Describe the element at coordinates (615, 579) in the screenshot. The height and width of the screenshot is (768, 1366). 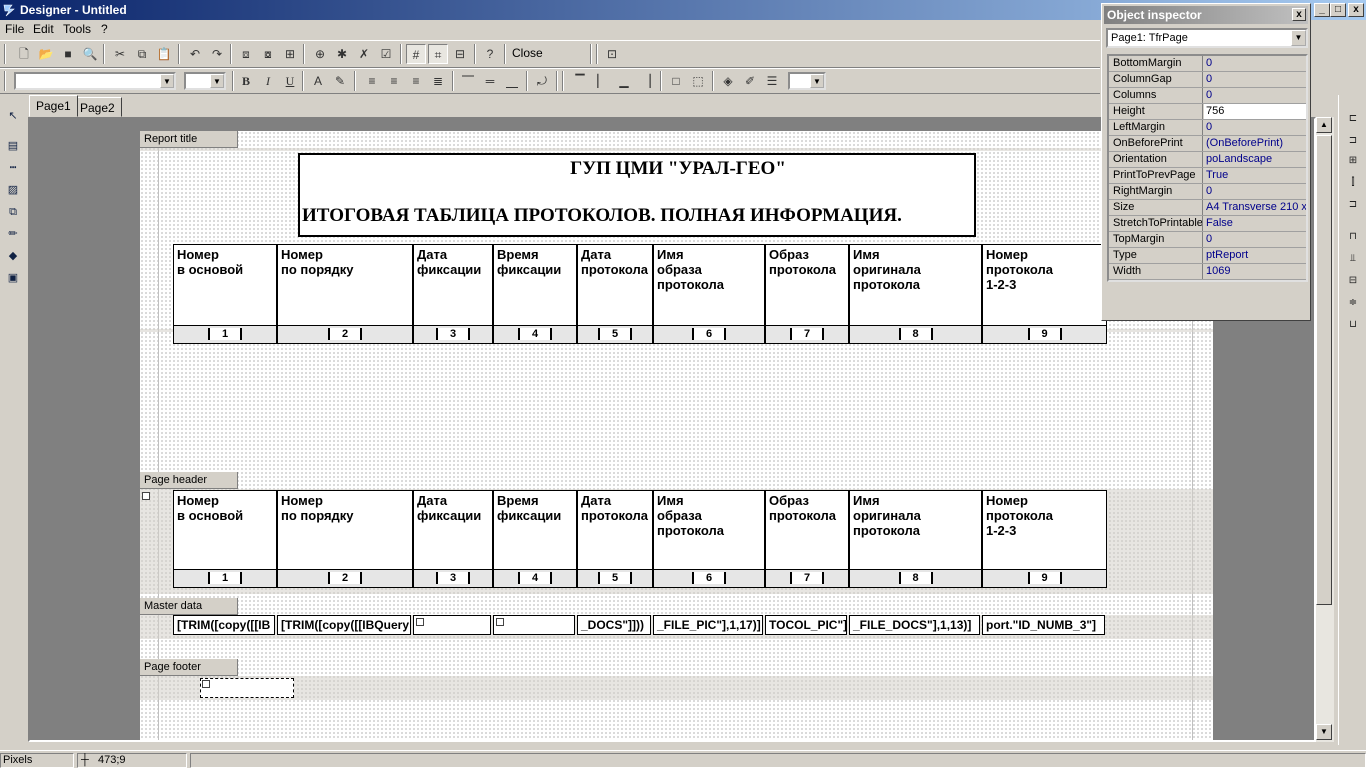
I see `page-number-cell: 5` at that location.